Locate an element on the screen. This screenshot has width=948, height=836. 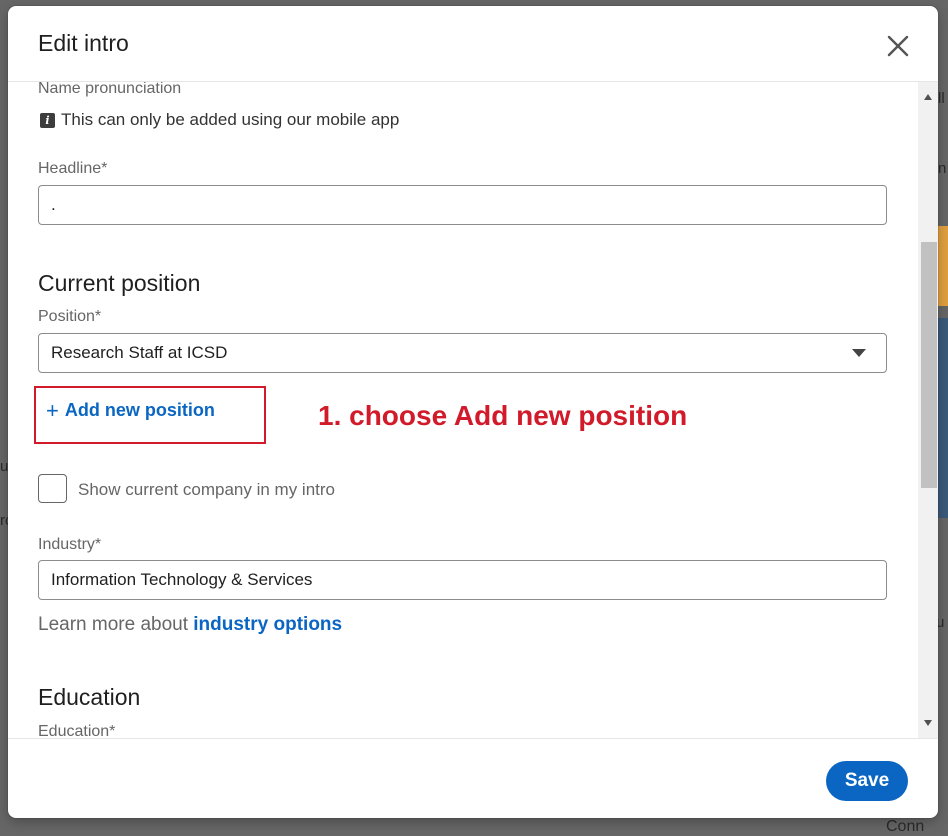
scroll-up-arrow-icon is located at coordinates (928, 97).